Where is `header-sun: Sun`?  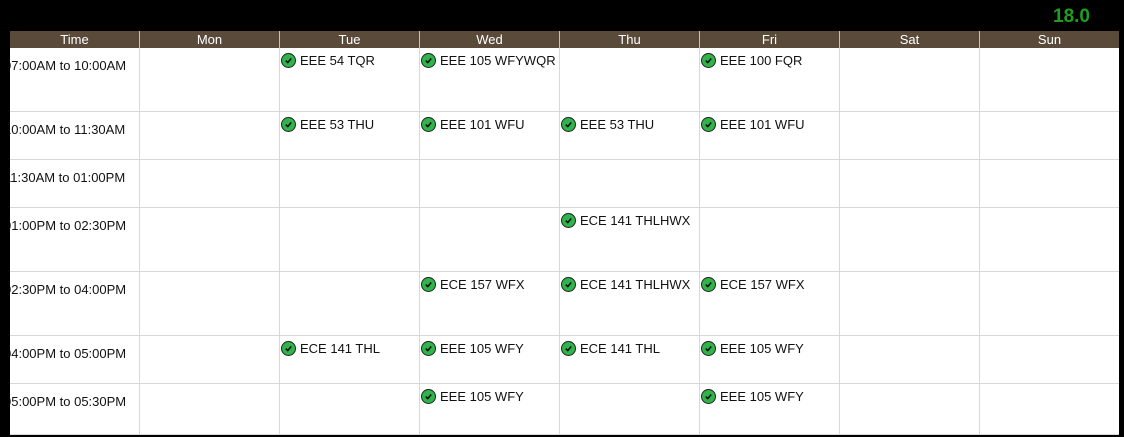 header-sun: Sun is located at coordinates (1049, 39).